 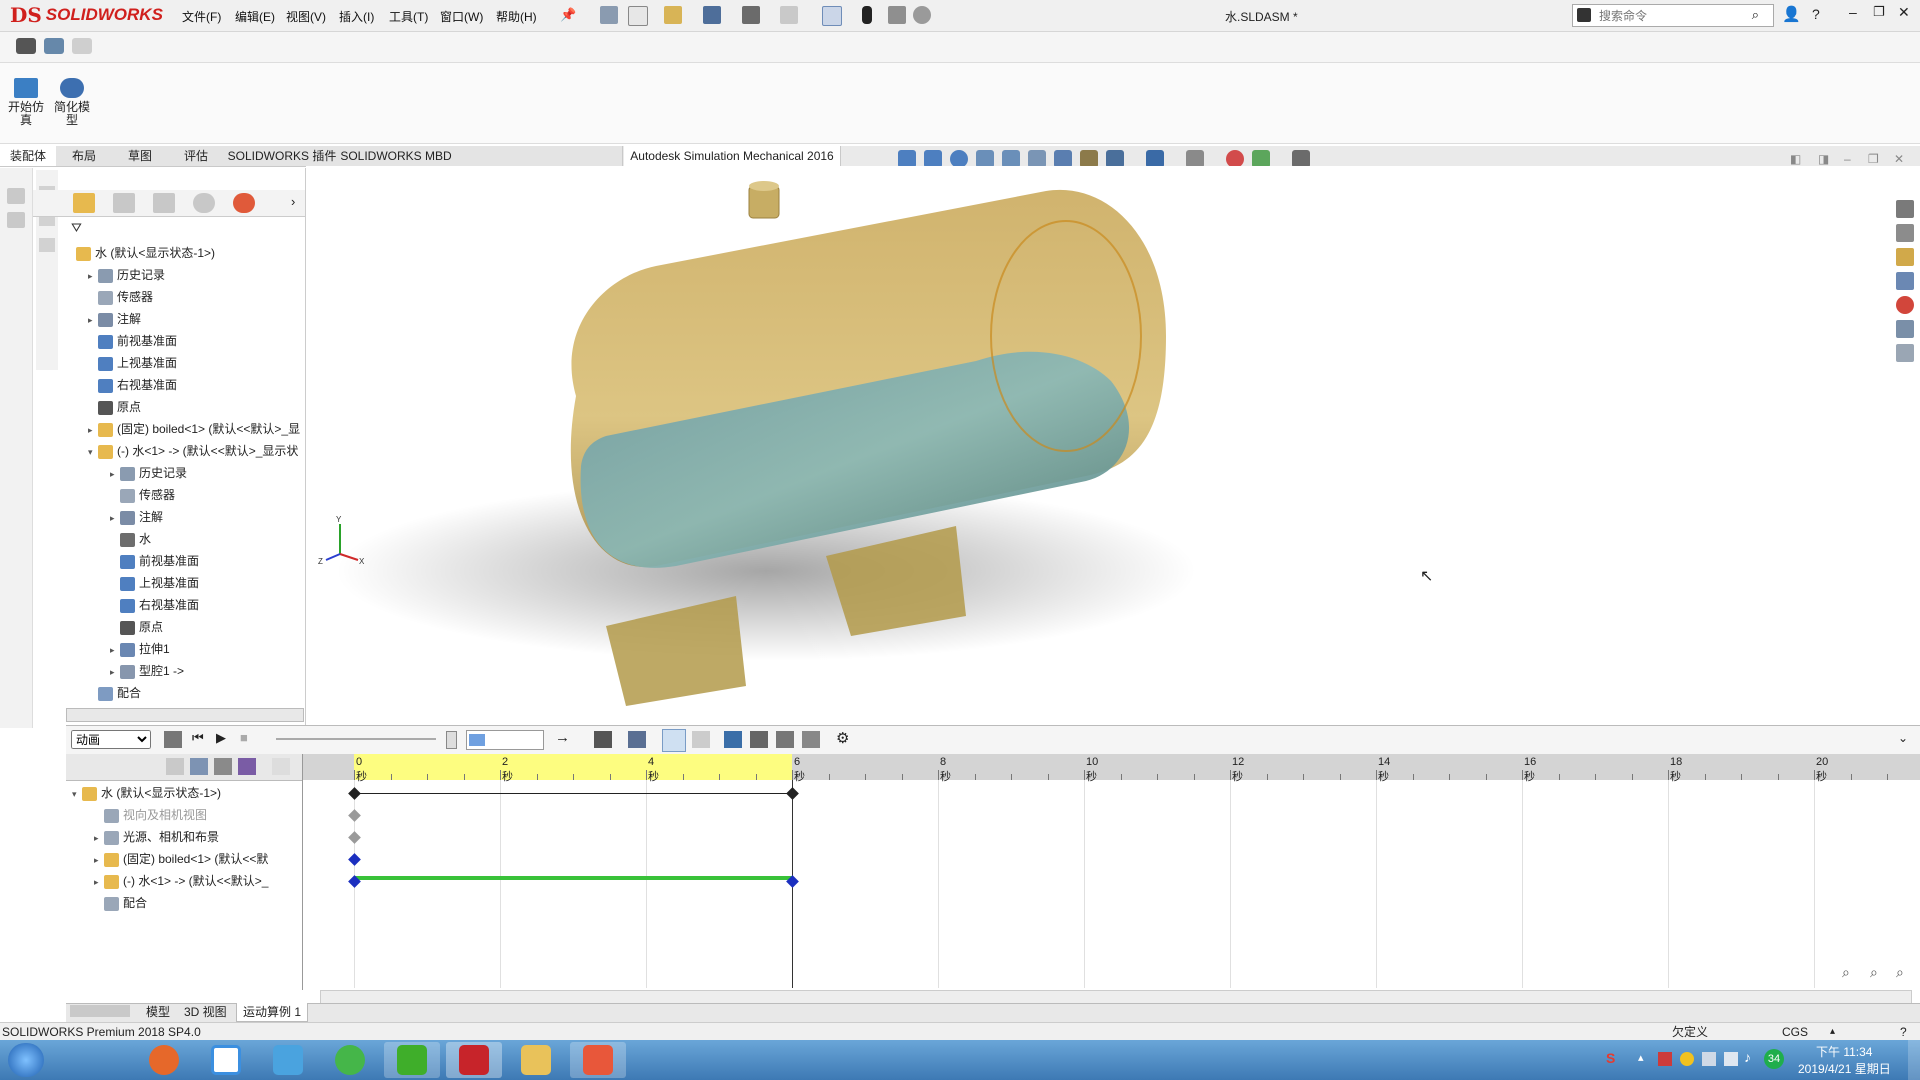 I want to click on menu-file: 文件(F), so click(x=201, y=16).